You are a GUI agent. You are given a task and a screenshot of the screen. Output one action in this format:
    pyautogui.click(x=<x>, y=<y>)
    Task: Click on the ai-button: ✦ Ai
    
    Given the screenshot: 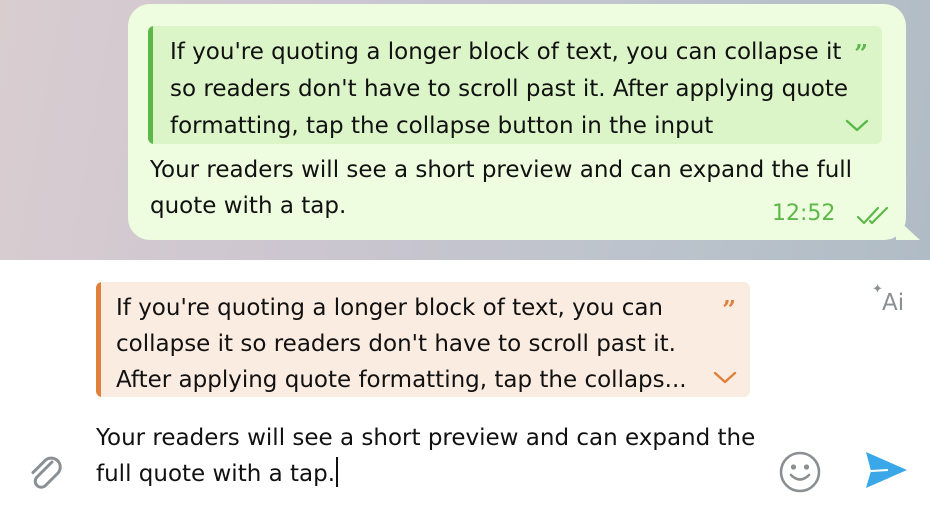 What is the action you would take?
    pyautogui.click(x=888, y=300)
    